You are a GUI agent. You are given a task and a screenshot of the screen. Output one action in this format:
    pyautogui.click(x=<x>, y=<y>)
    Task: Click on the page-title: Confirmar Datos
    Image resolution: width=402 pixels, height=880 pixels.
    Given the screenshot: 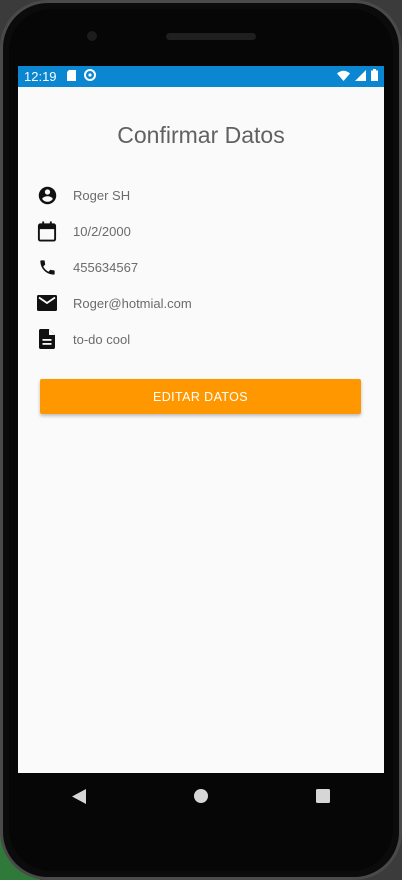 What is the action you would take?
    pyautogui.click(x=201, y=135)
    